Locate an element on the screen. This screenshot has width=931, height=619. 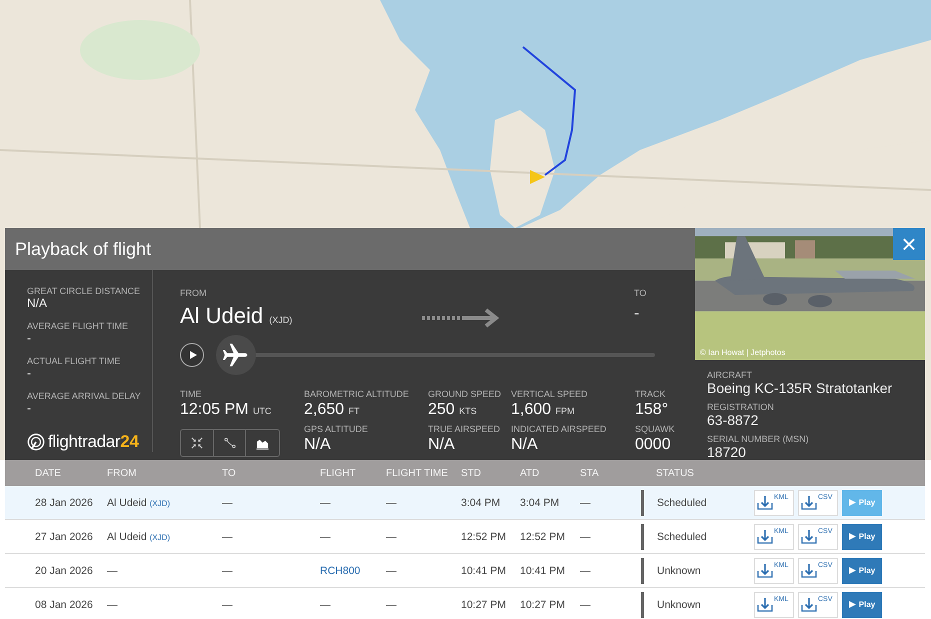
stat-label: AVERAGE FLIGHT TIME is located at coordinates (78, 326).